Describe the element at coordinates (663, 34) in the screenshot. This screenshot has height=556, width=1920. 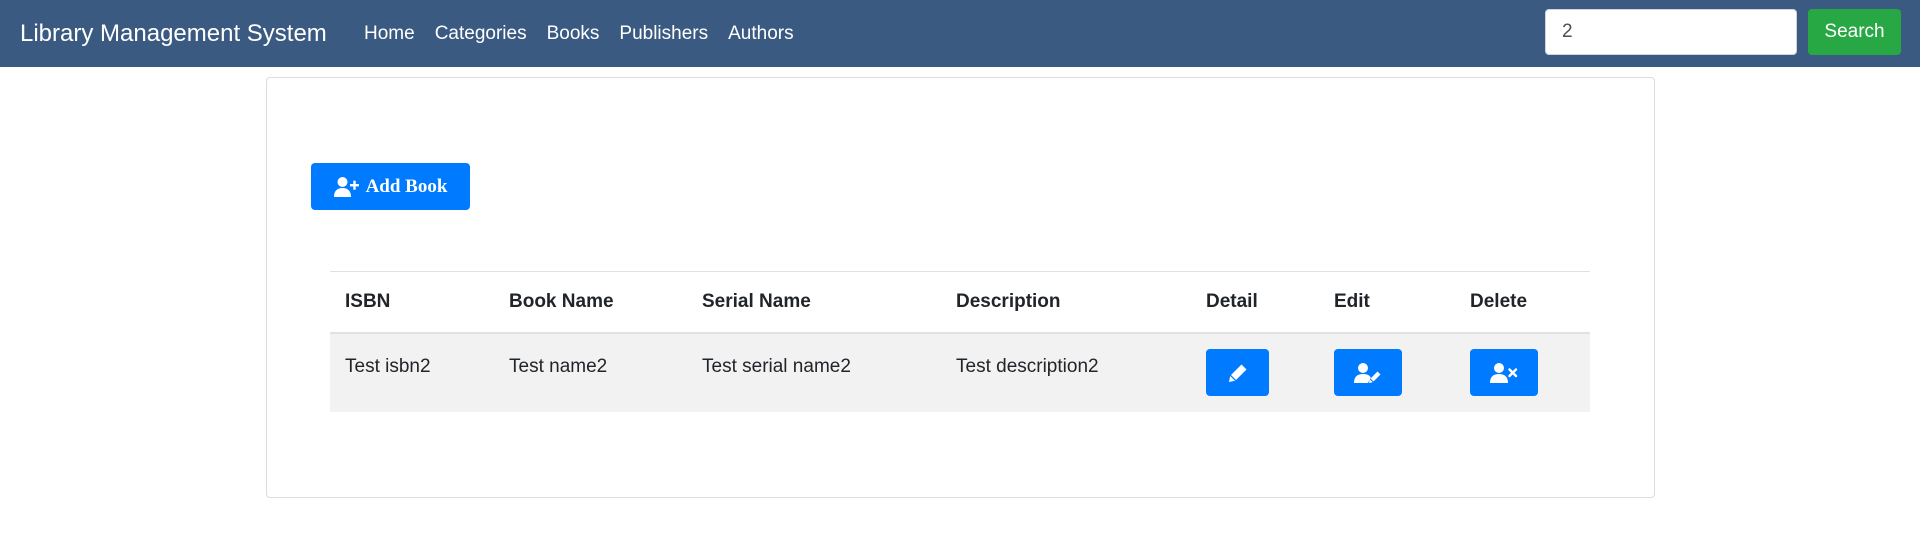
I see `nav-link-publishers: Publishers` at that location.